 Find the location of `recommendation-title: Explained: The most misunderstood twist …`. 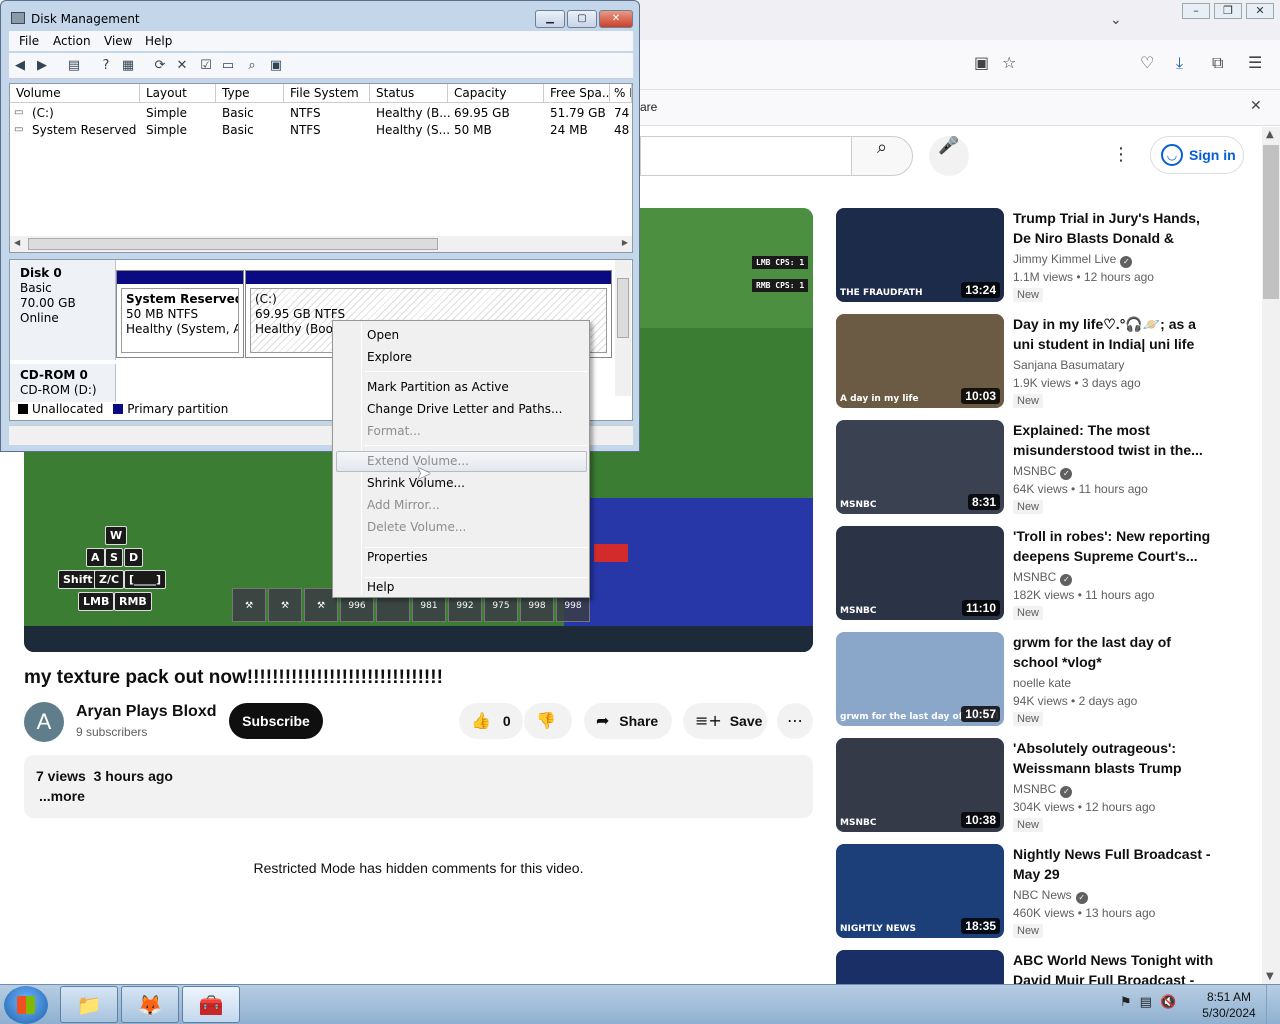

recommendation-title: Explained: The most misunderstood twist … is located at coordinates (1115, 440).